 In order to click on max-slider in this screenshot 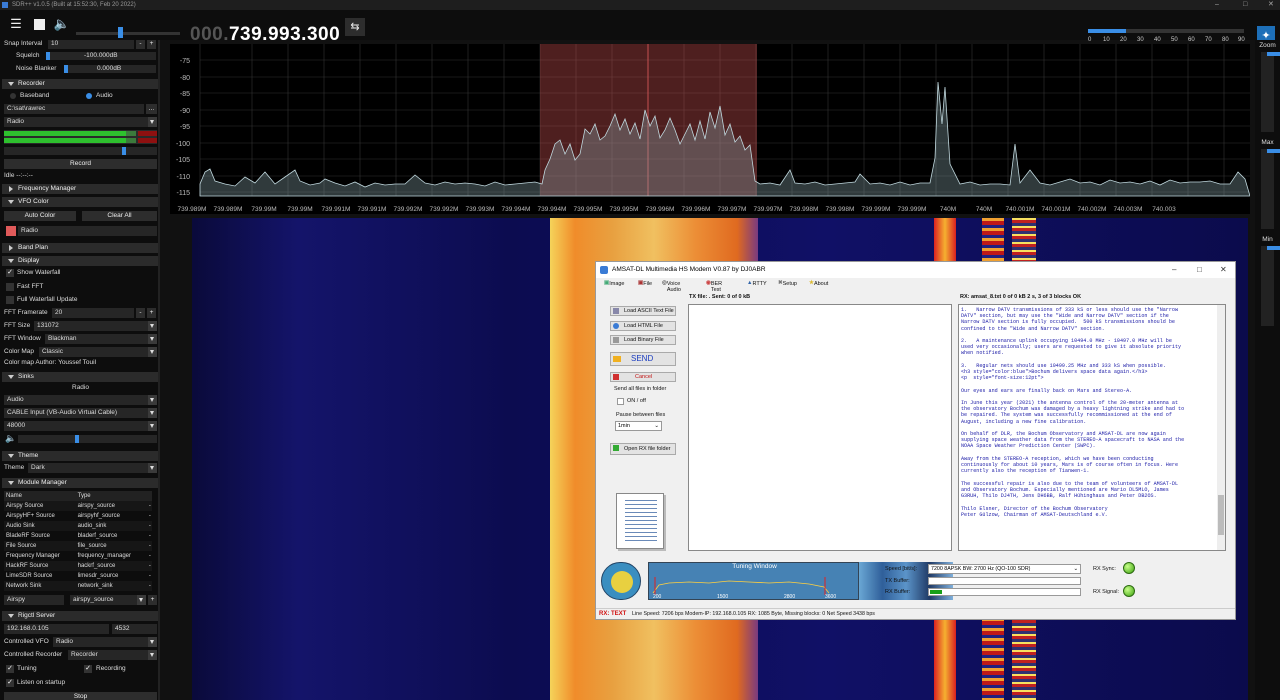, I will do `click(1270, 189)`.